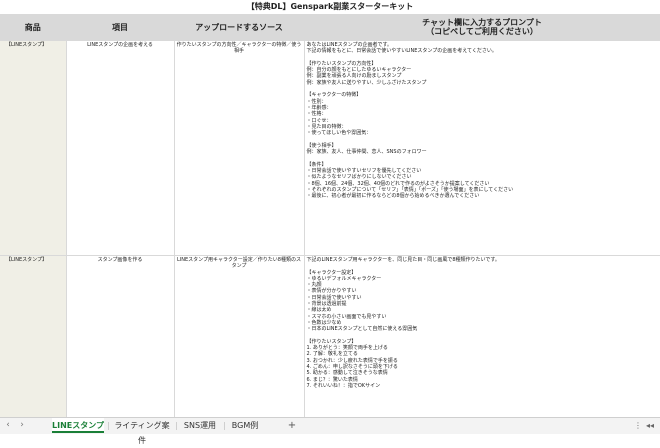  Describe the element at coordinates (245, 425) in the screenshot. I see `tab-bgm: BGM例` at that location.